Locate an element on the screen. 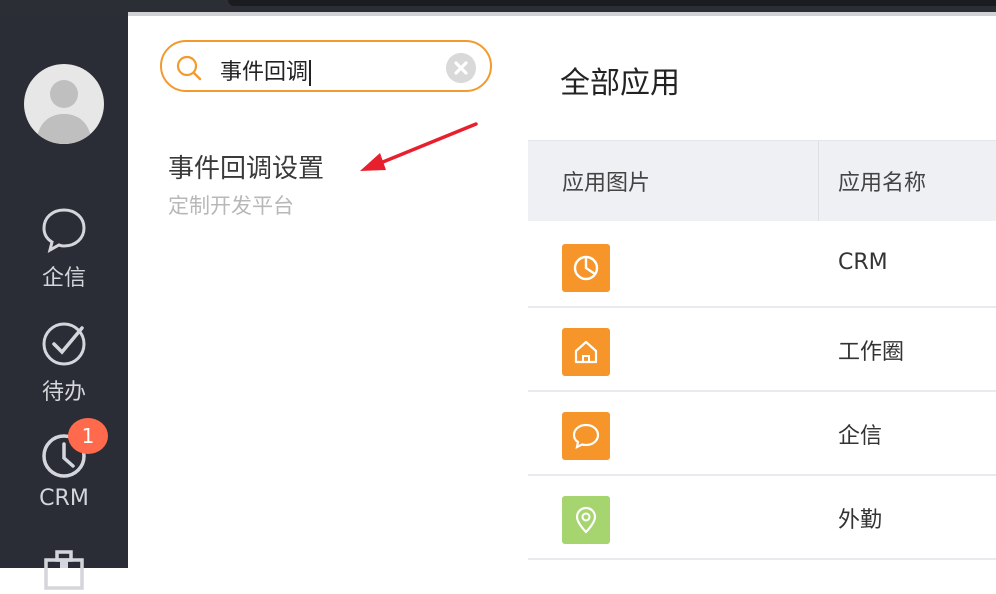 This screenshot has height=594, width=996. column-divider is located at coordinates (818, 181).